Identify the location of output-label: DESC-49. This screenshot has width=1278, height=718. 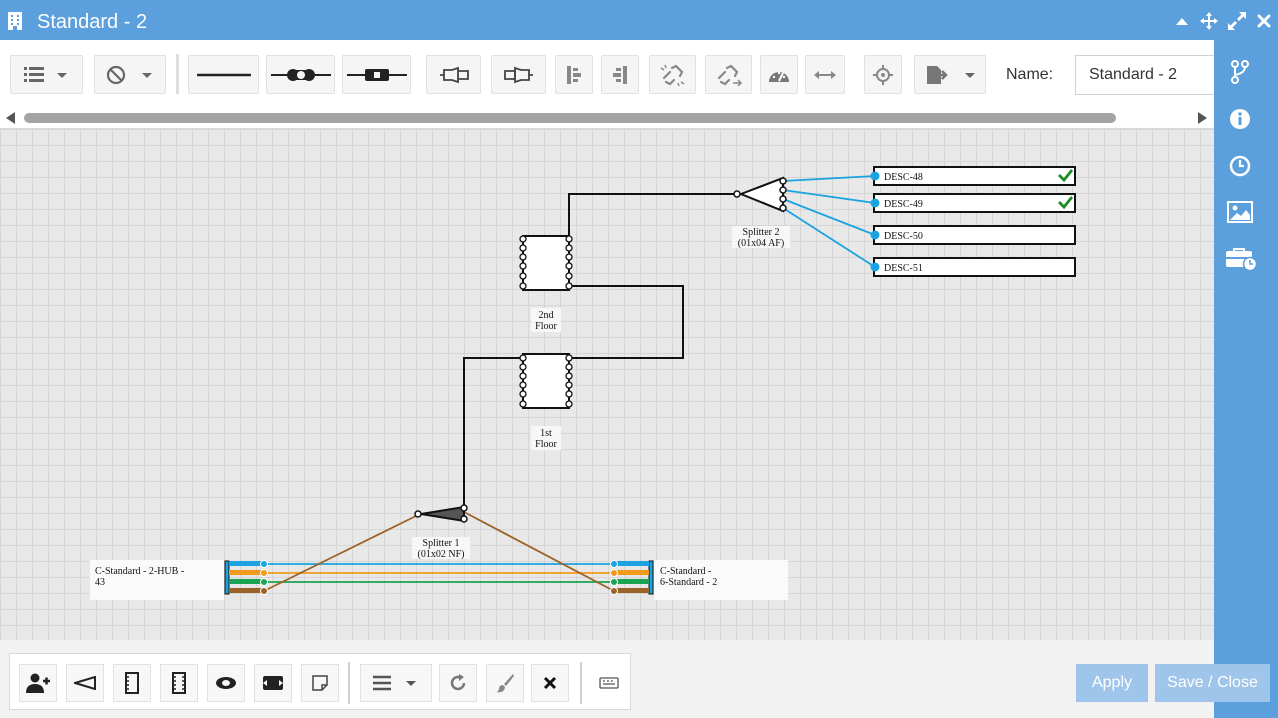
(903, 204).